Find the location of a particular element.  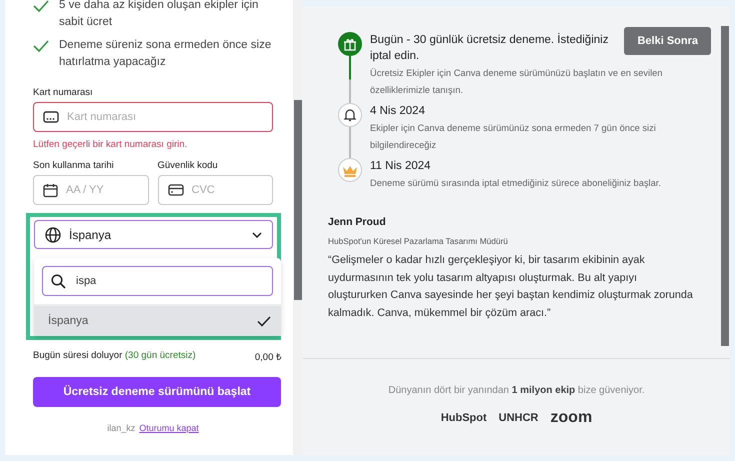

field-label: Güvenlik kodu is located at coordinates (188, 165).